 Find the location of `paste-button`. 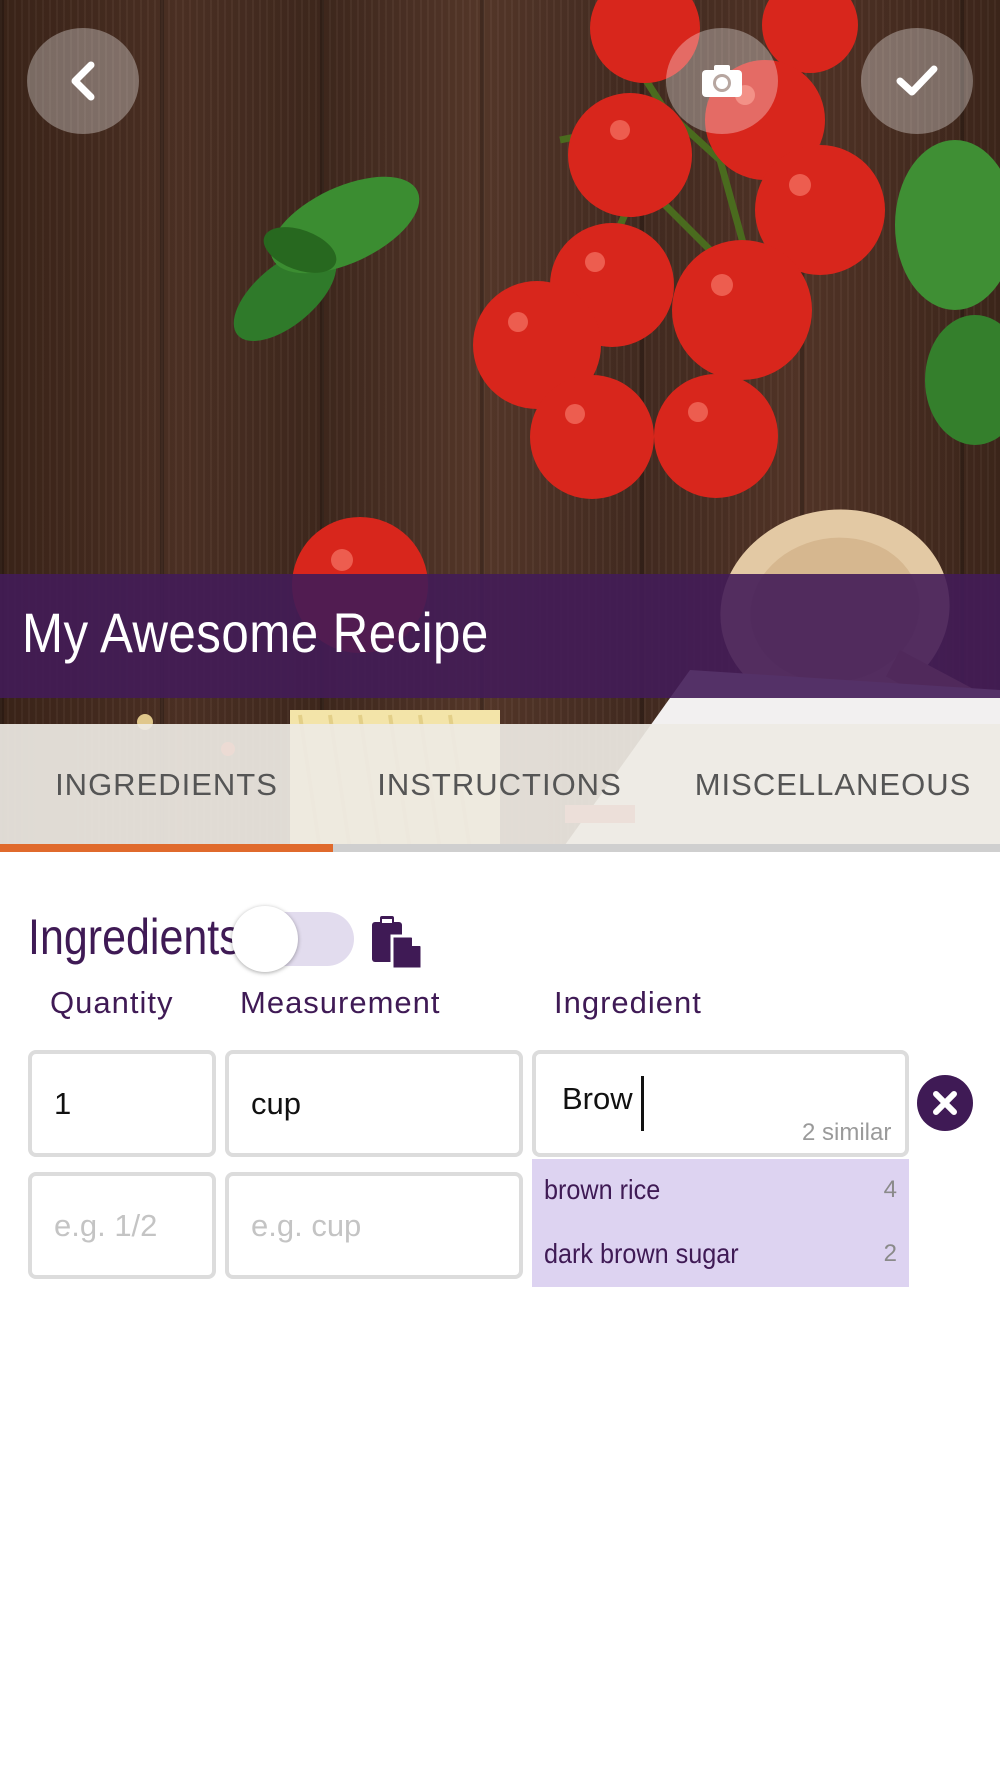

paste-button is located at coordinates (397, 942).